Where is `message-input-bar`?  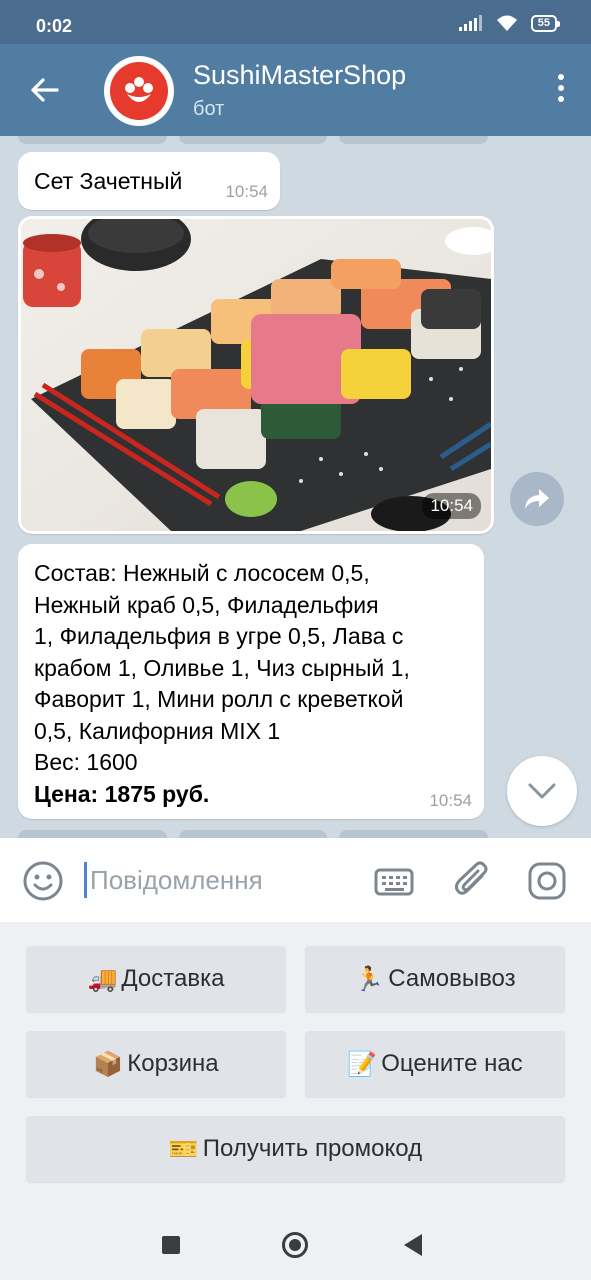
message-input-bar is located at coordinates (295, 880).